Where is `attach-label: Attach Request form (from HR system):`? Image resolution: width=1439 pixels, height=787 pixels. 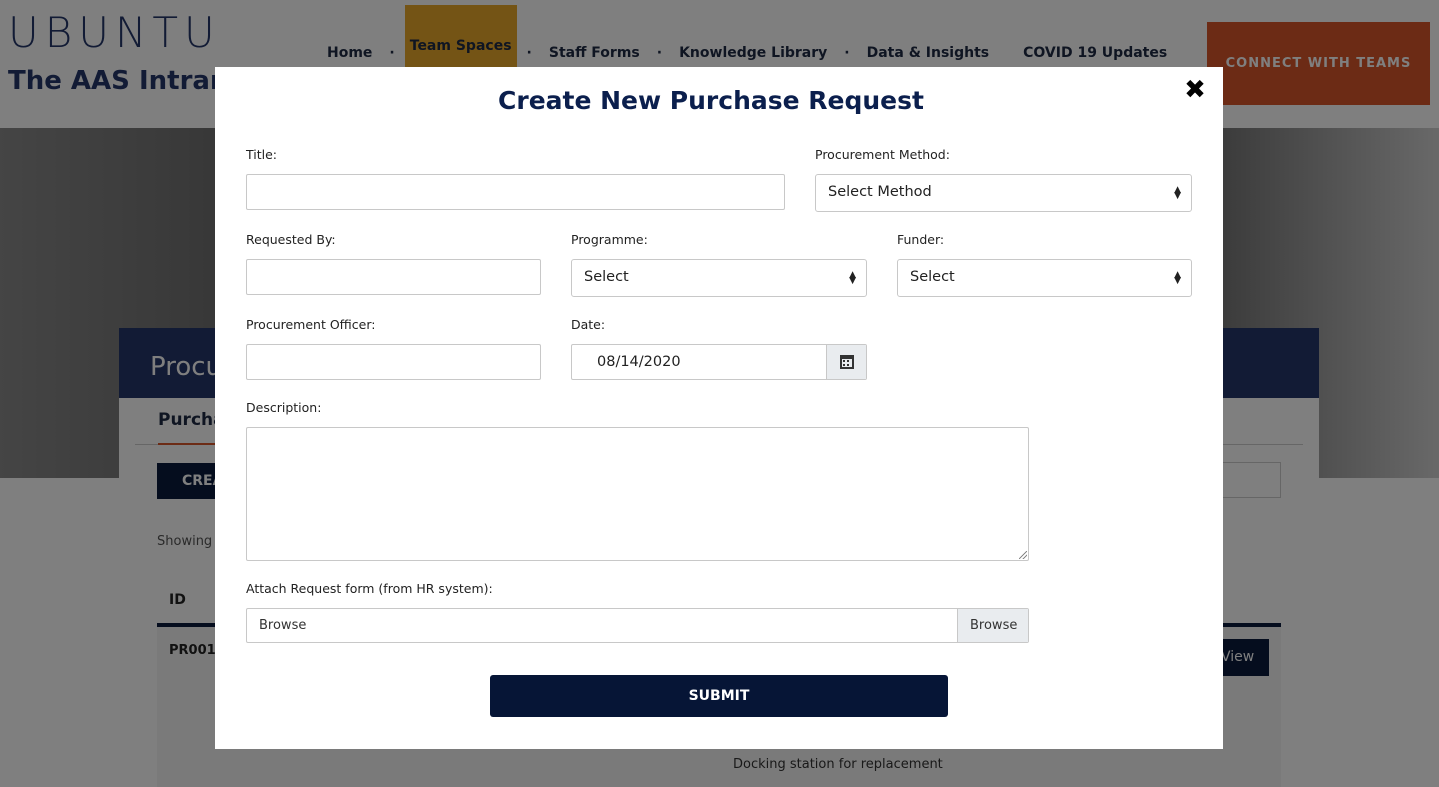
attach-label: Attach Request form (from HR system): is located at coordinates (369, 588).